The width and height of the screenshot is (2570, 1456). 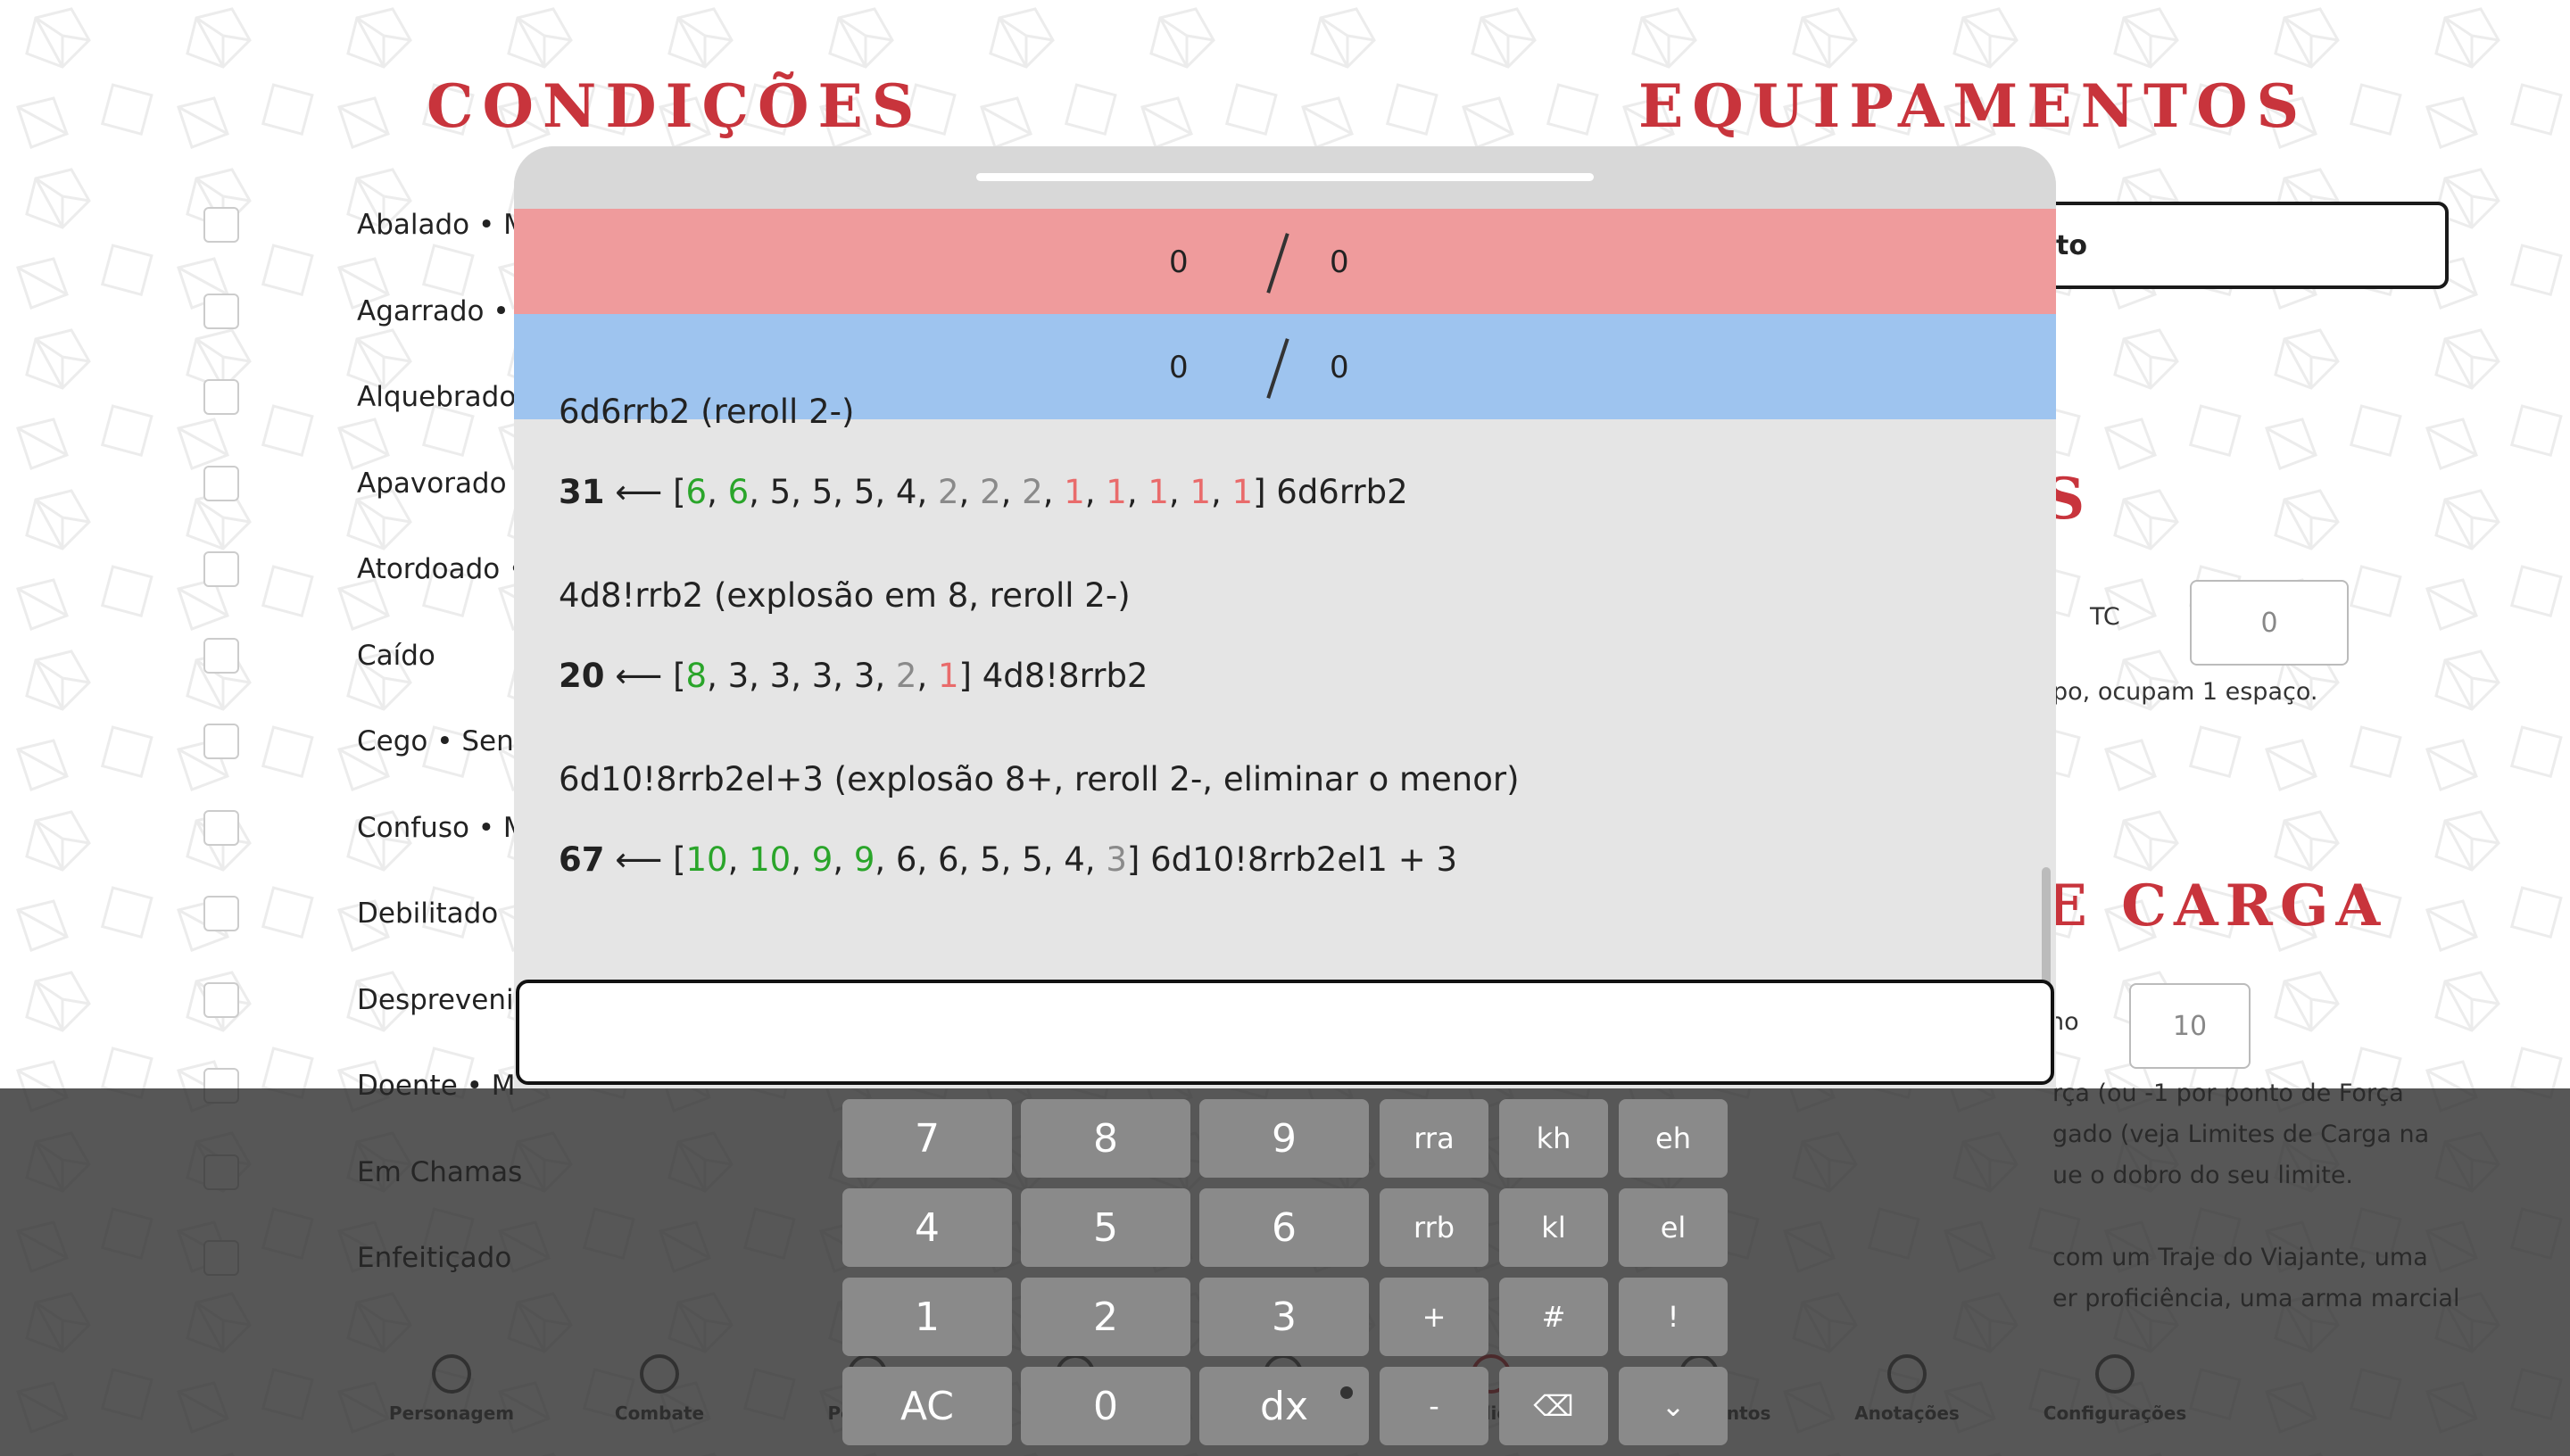 What do you see at coordinates (1554, 1227) in the screenshot?
I see `key-dice: kl` at bounding box center [1554, 1227].